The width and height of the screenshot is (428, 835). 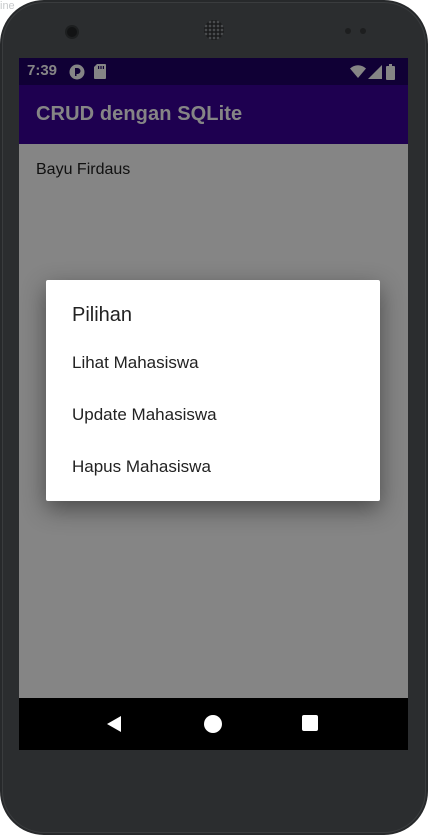 I want to click on update-student-option: Update Mahasiswa, so click(x=217, y=415).